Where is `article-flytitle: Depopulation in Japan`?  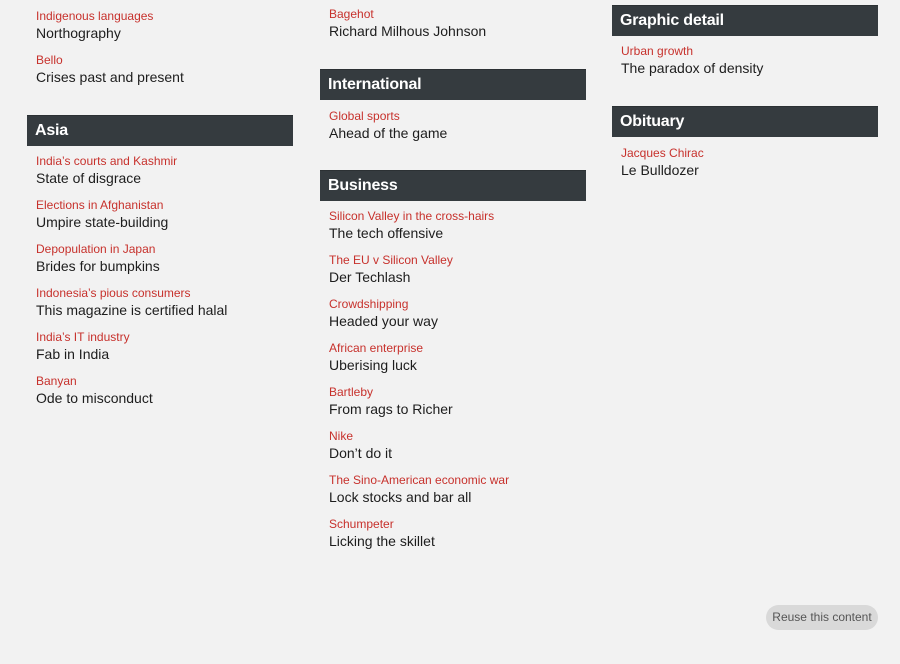 article-flytitle: Depopulation in Japan is located at coordinates (96, 249).